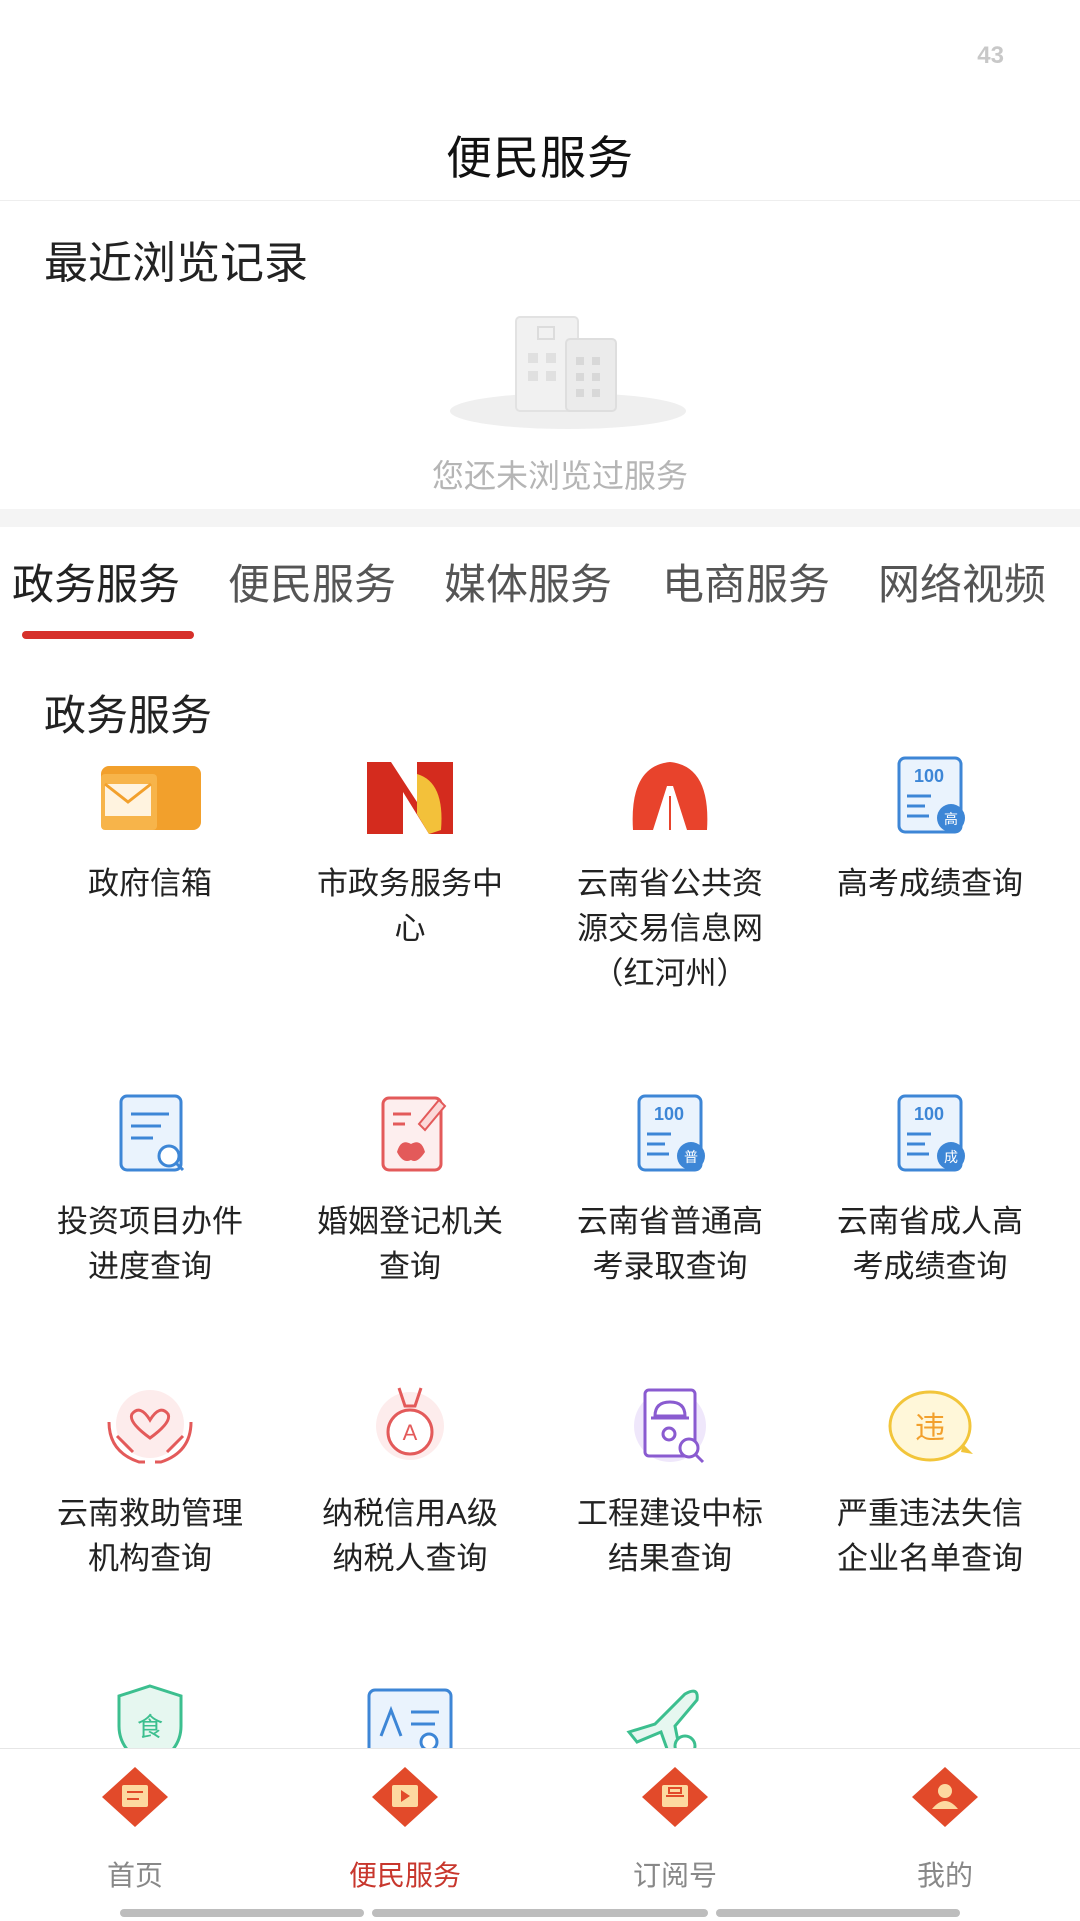 This screenshot has width=1080, height=1921. Describe the element at coordinates (671, 1133) in the screenshot. I see `score-pu-icon: 100 普` at that location.